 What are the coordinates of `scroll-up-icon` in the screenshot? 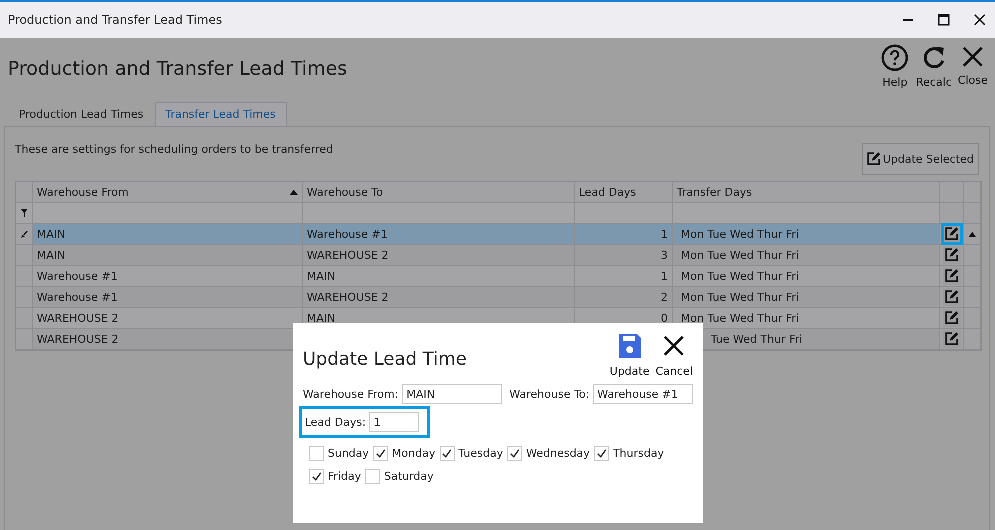 It's located at (972, 234).